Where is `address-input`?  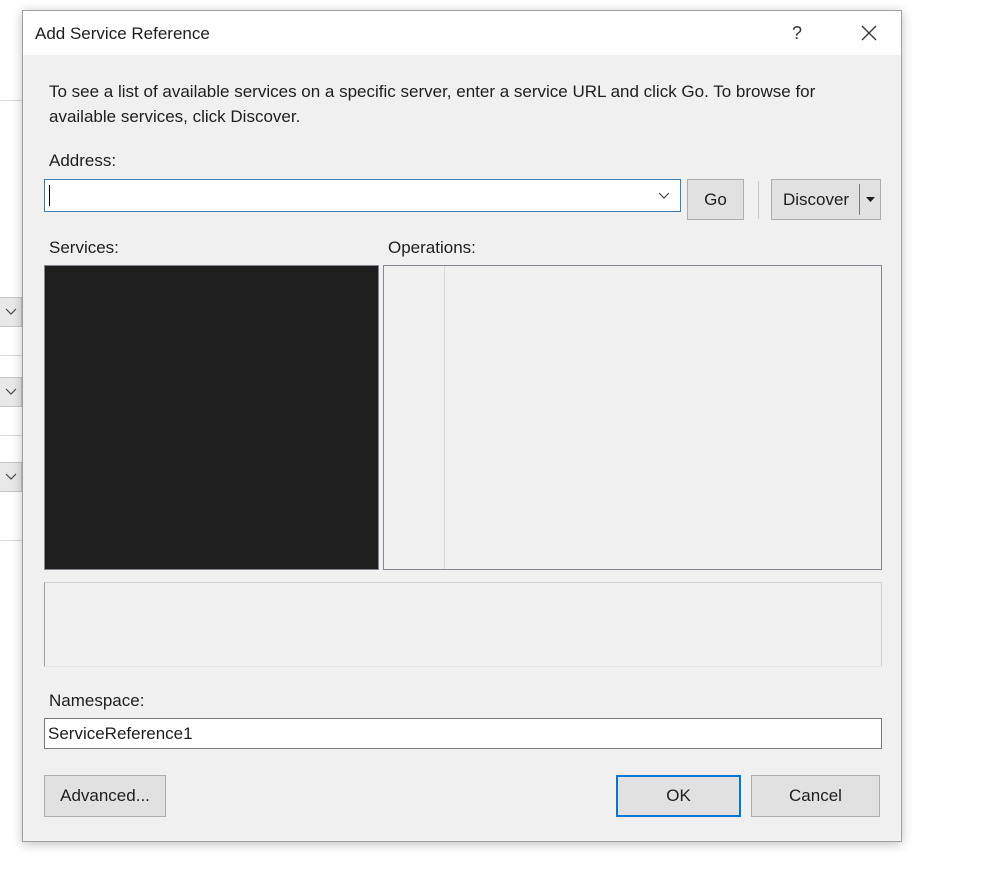 address-input is located at coordinates (345, 195).